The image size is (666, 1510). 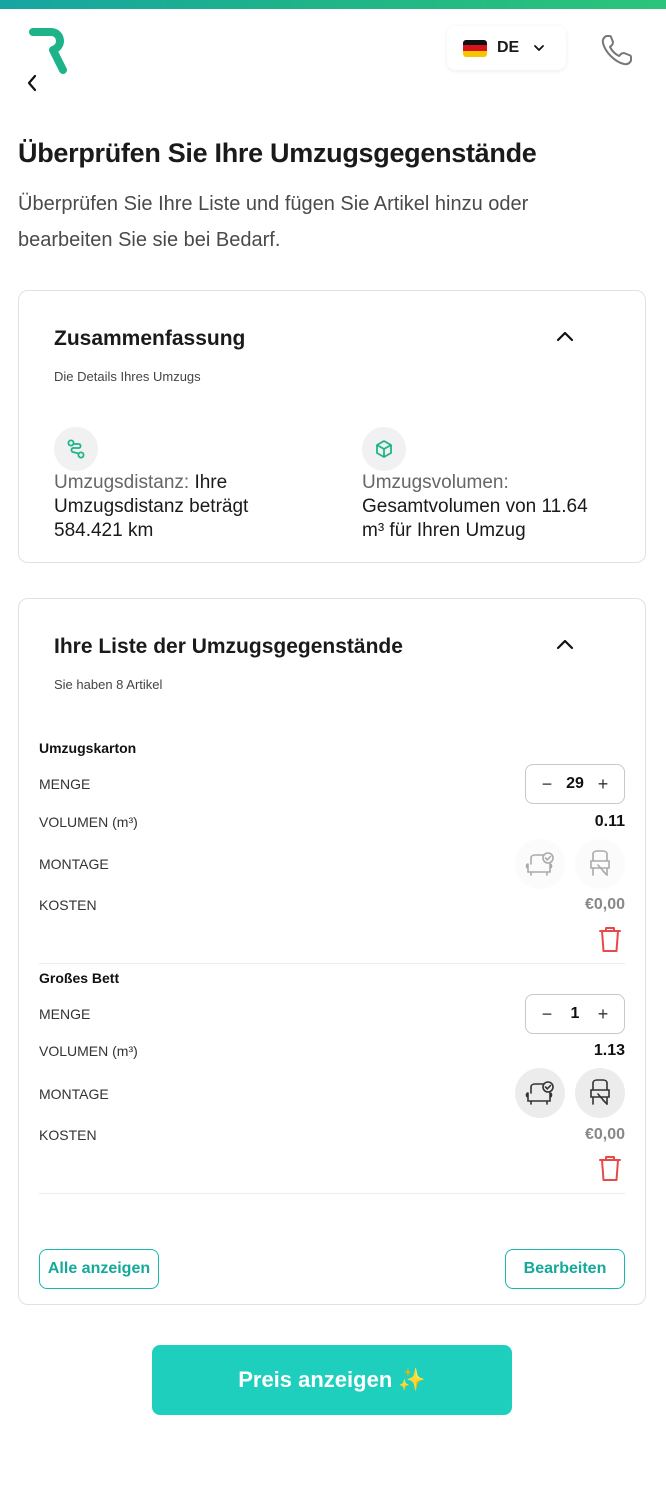 I want to click on quantity-stepper: − 29 +, so click(x=575, y=784).